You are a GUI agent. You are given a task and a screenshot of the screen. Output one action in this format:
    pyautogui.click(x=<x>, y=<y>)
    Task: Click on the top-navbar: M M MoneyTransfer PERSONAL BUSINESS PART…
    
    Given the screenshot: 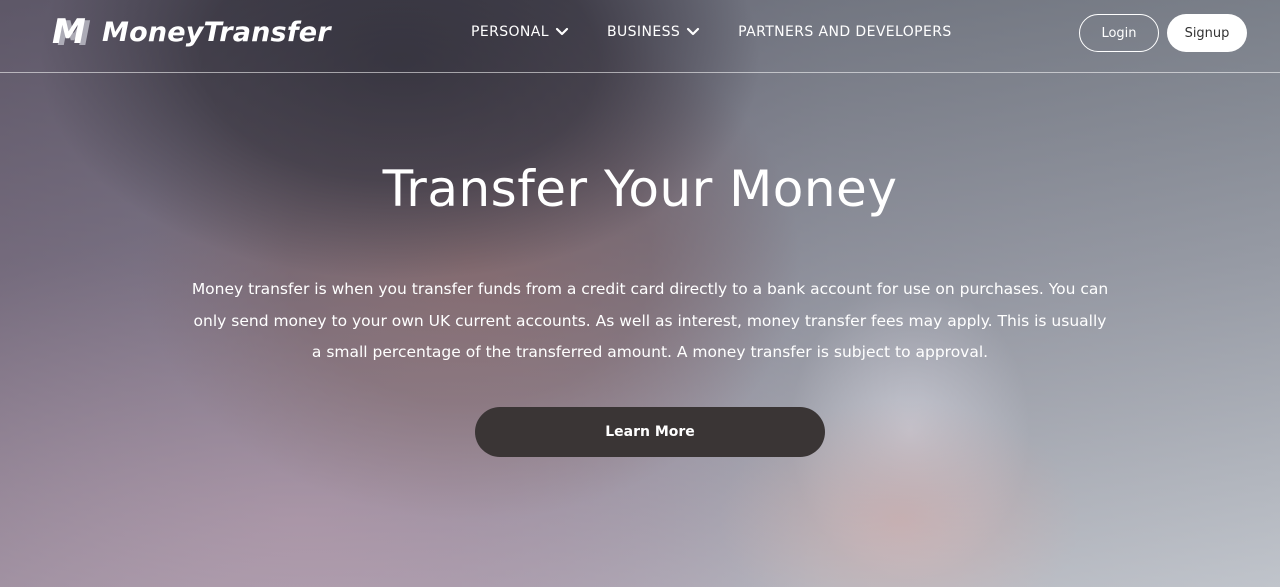 What is the action you would take?
    pyautogui.click(x=640, y=36)
    